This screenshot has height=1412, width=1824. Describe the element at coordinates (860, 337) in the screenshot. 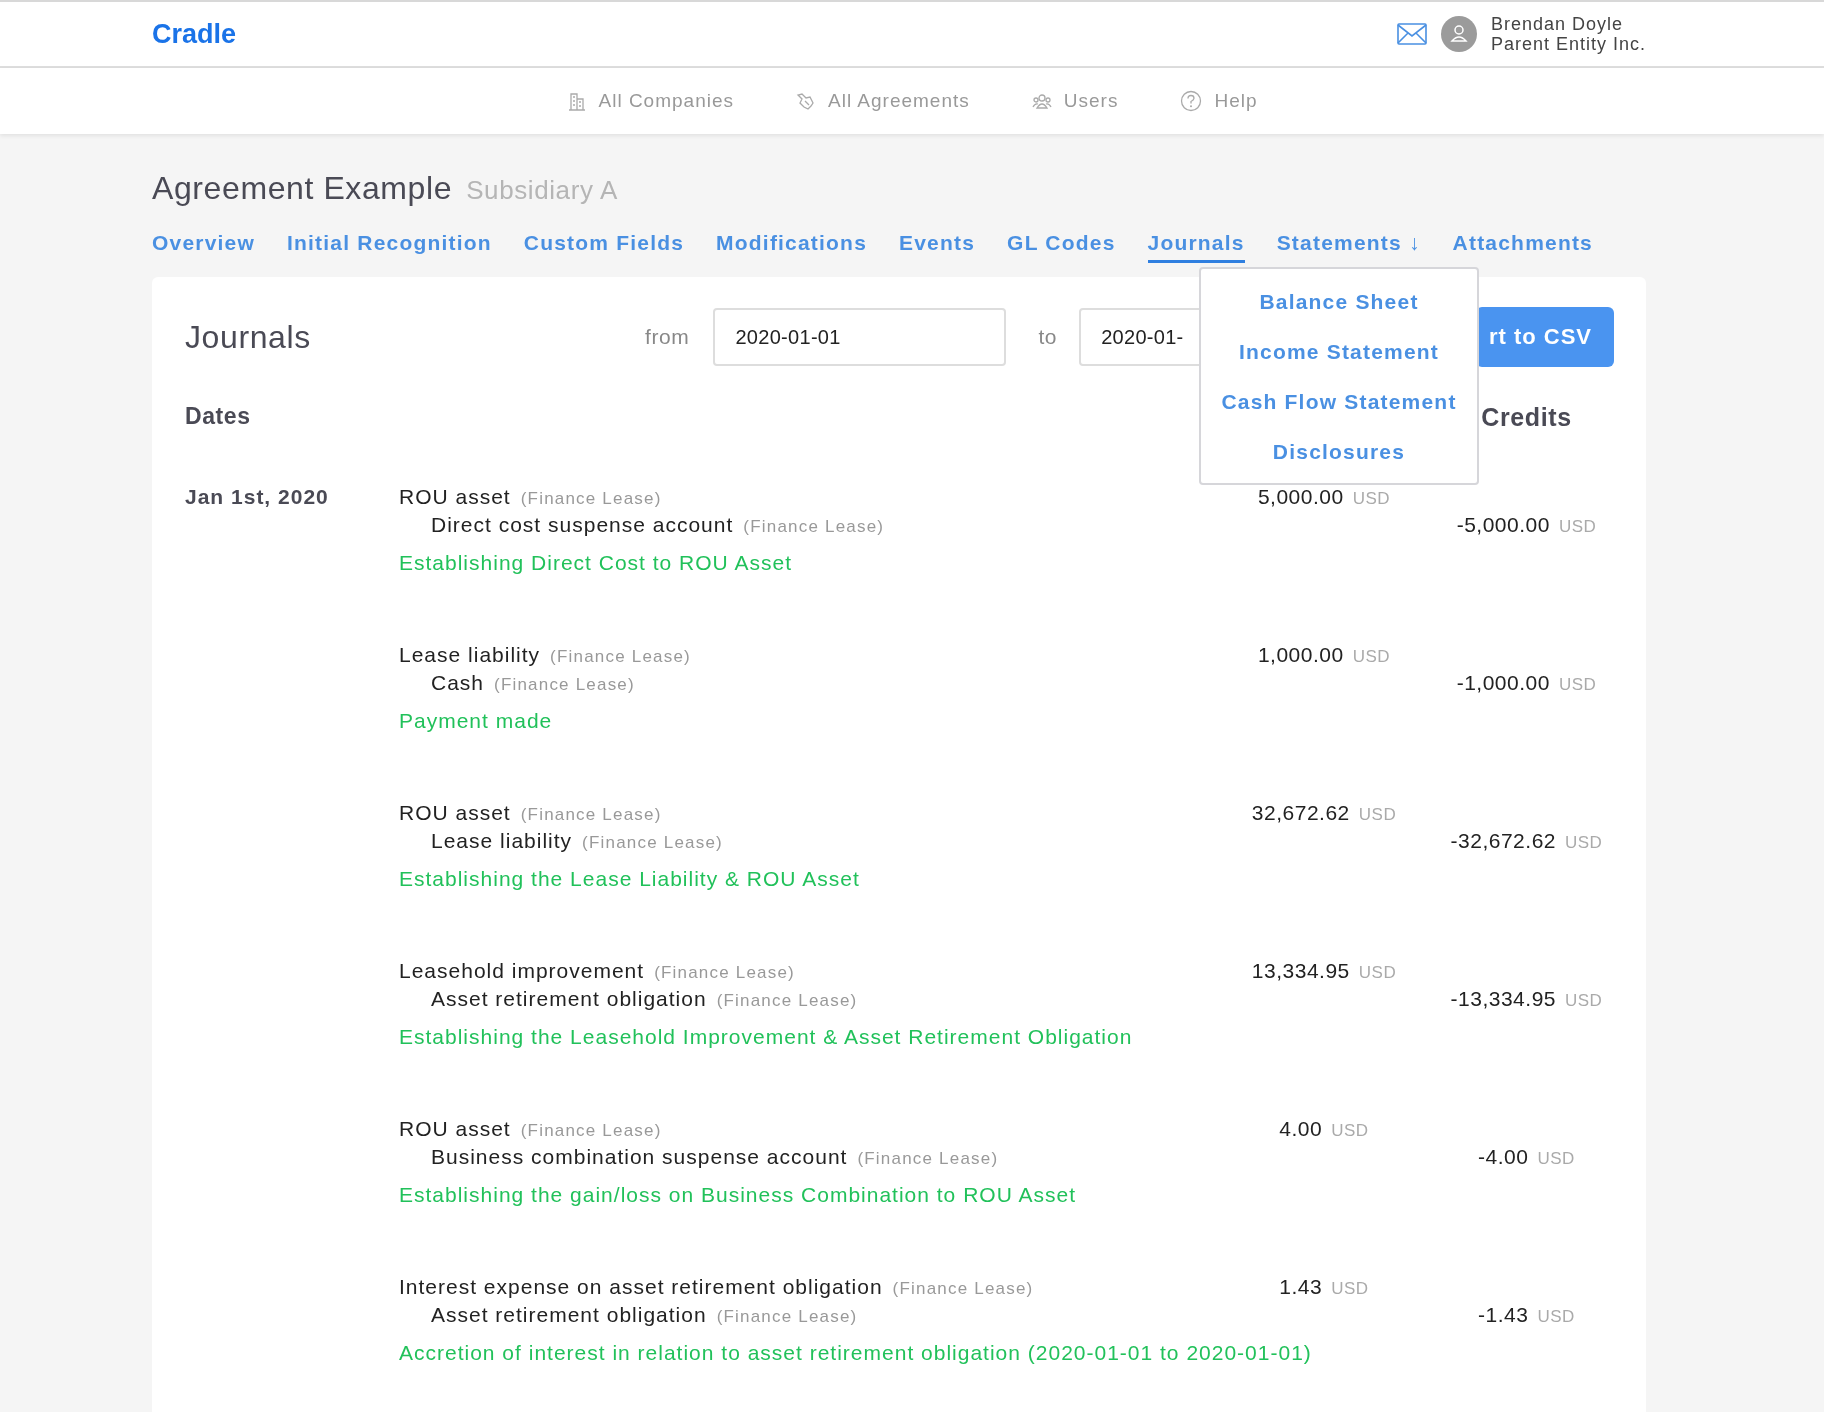

I see `from-date-field: 2020-01-01` at that location.